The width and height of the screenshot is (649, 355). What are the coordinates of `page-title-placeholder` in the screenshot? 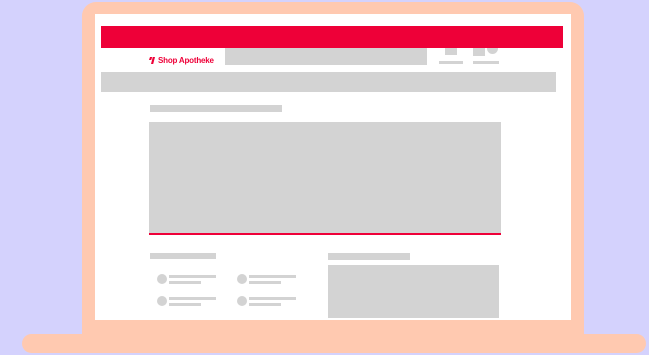 It's located at (216, 108).